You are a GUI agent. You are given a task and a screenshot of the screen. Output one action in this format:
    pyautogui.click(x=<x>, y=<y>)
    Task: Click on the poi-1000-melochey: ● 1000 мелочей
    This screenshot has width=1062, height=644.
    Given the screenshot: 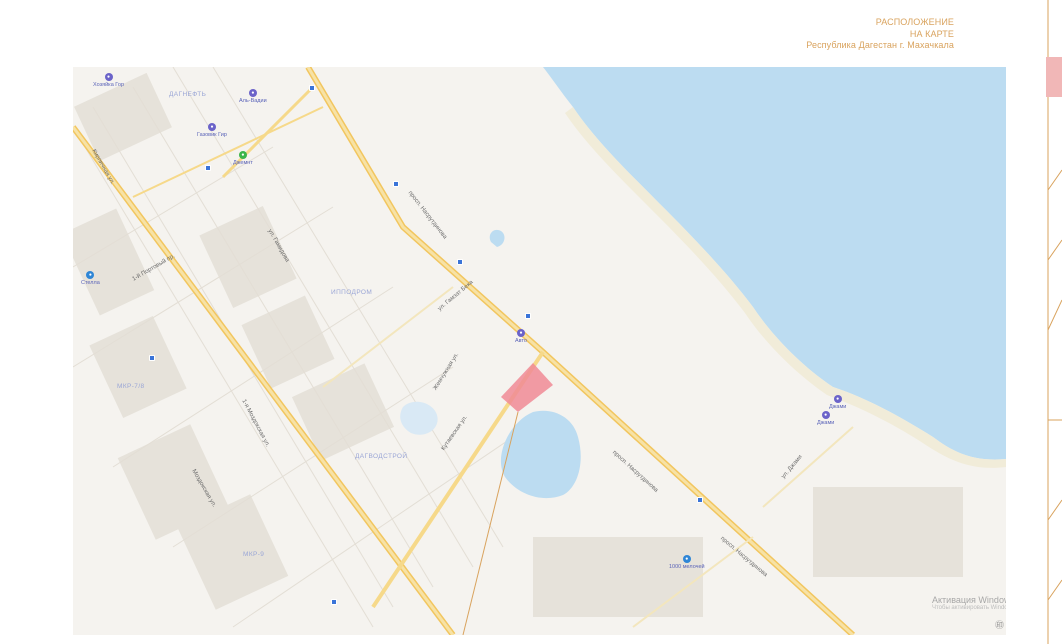 What is the action you would take?
    pyautogui.click(x=687, y=562)
    